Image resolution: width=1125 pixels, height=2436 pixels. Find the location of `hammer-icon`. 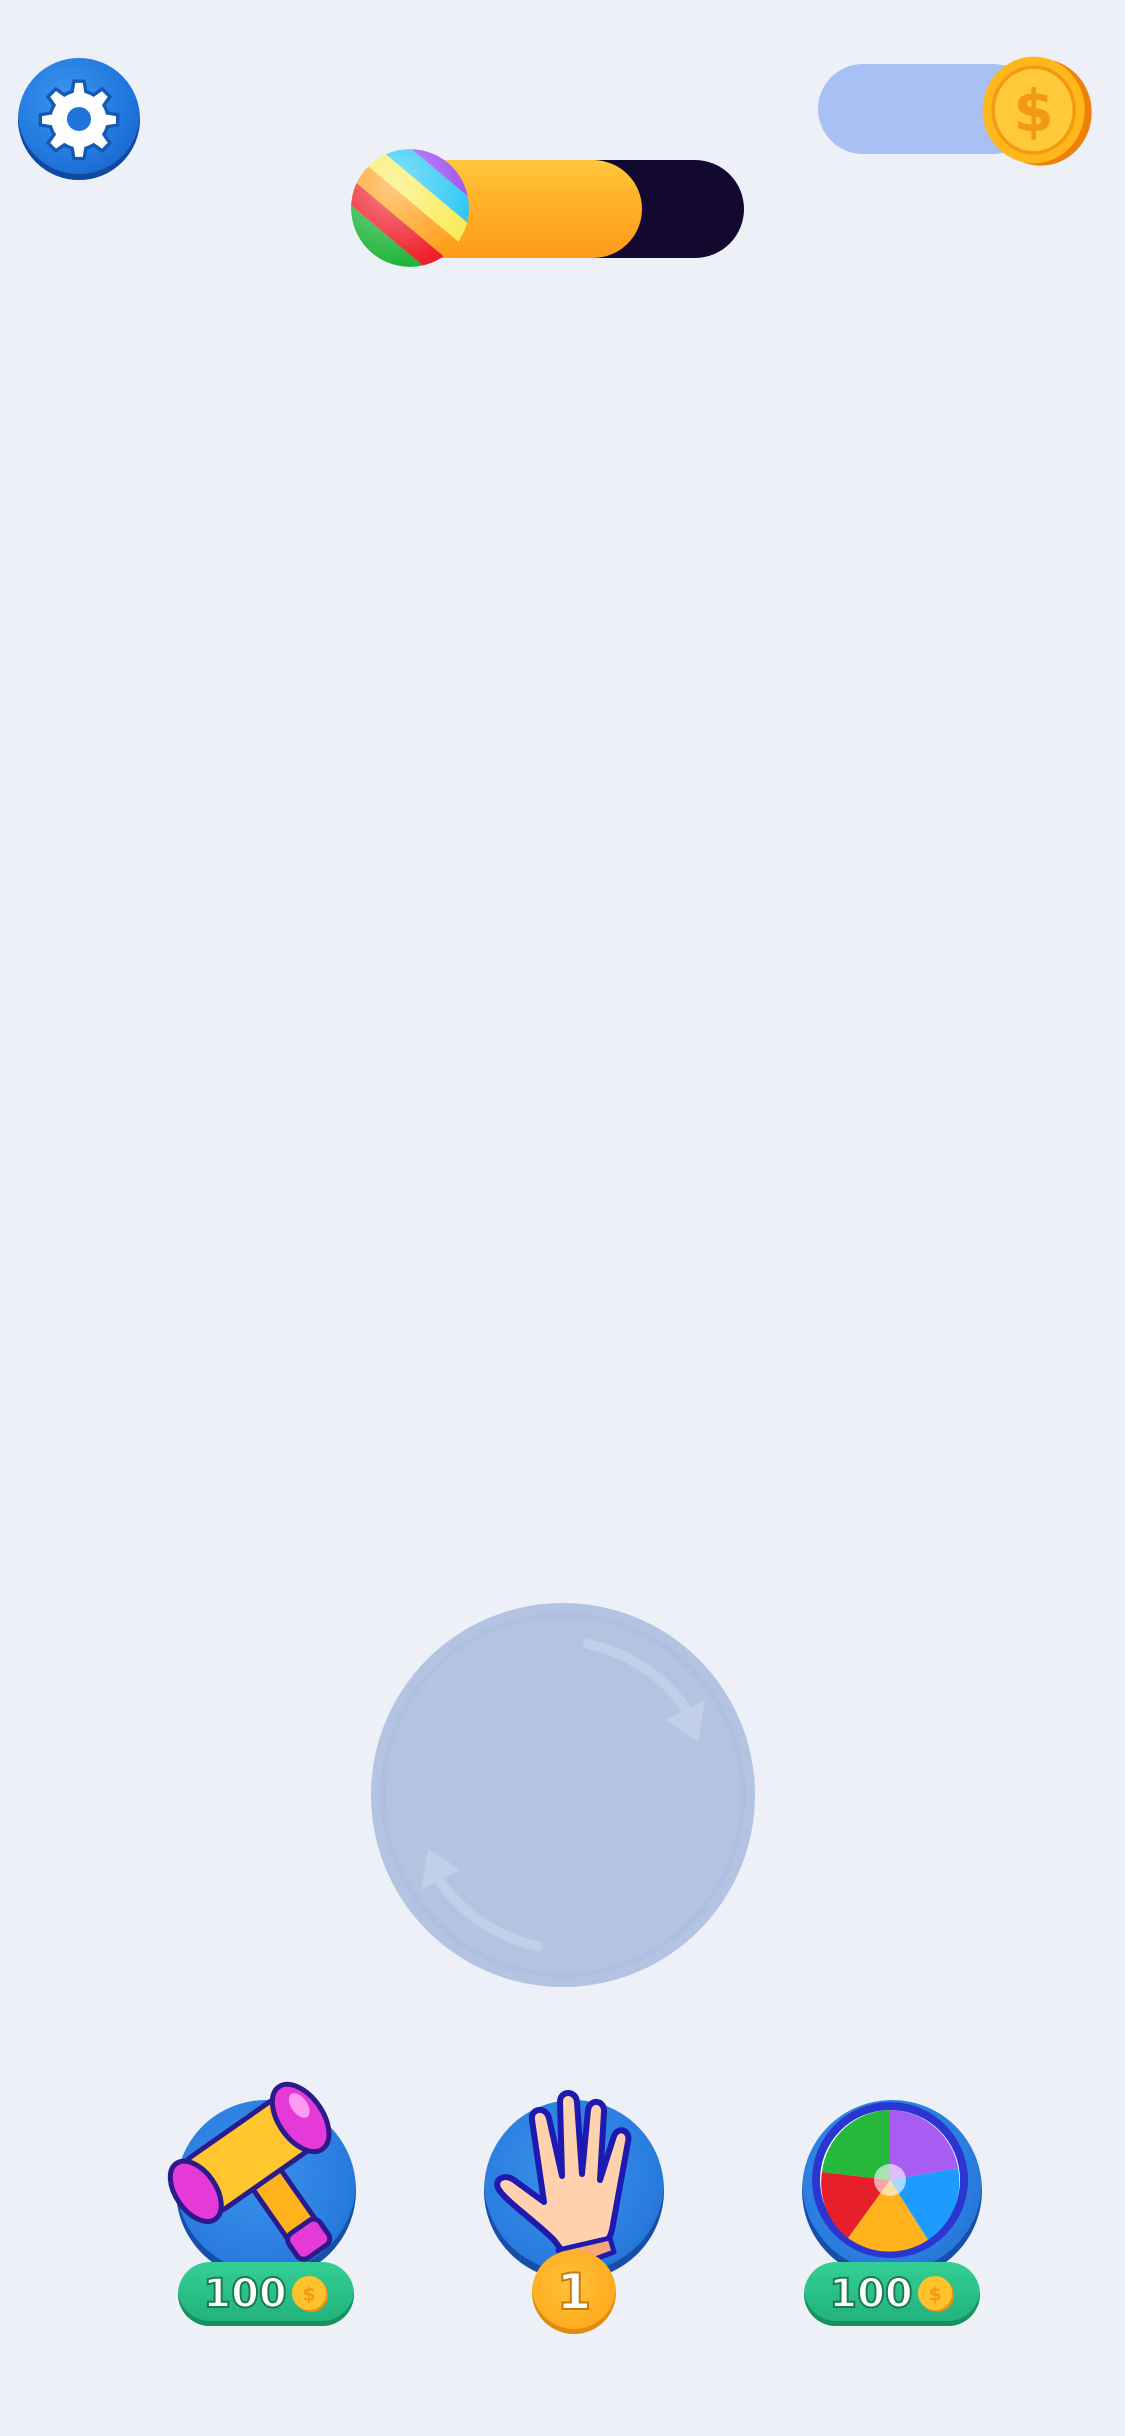

hammer-icon is located at coordinates (250, 2171).